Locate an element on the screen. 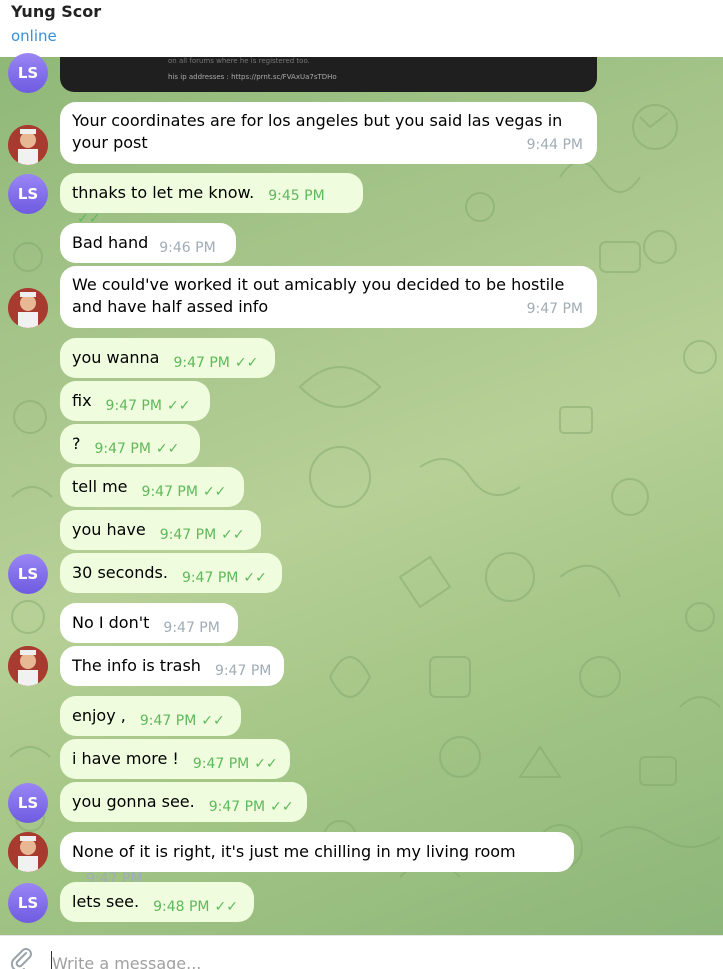 Image resolution: width=723 pixels, height=969 pixels. message-bubble: i have more ! 9:47 PM ✓✓ is located at coordinates (175, 759).